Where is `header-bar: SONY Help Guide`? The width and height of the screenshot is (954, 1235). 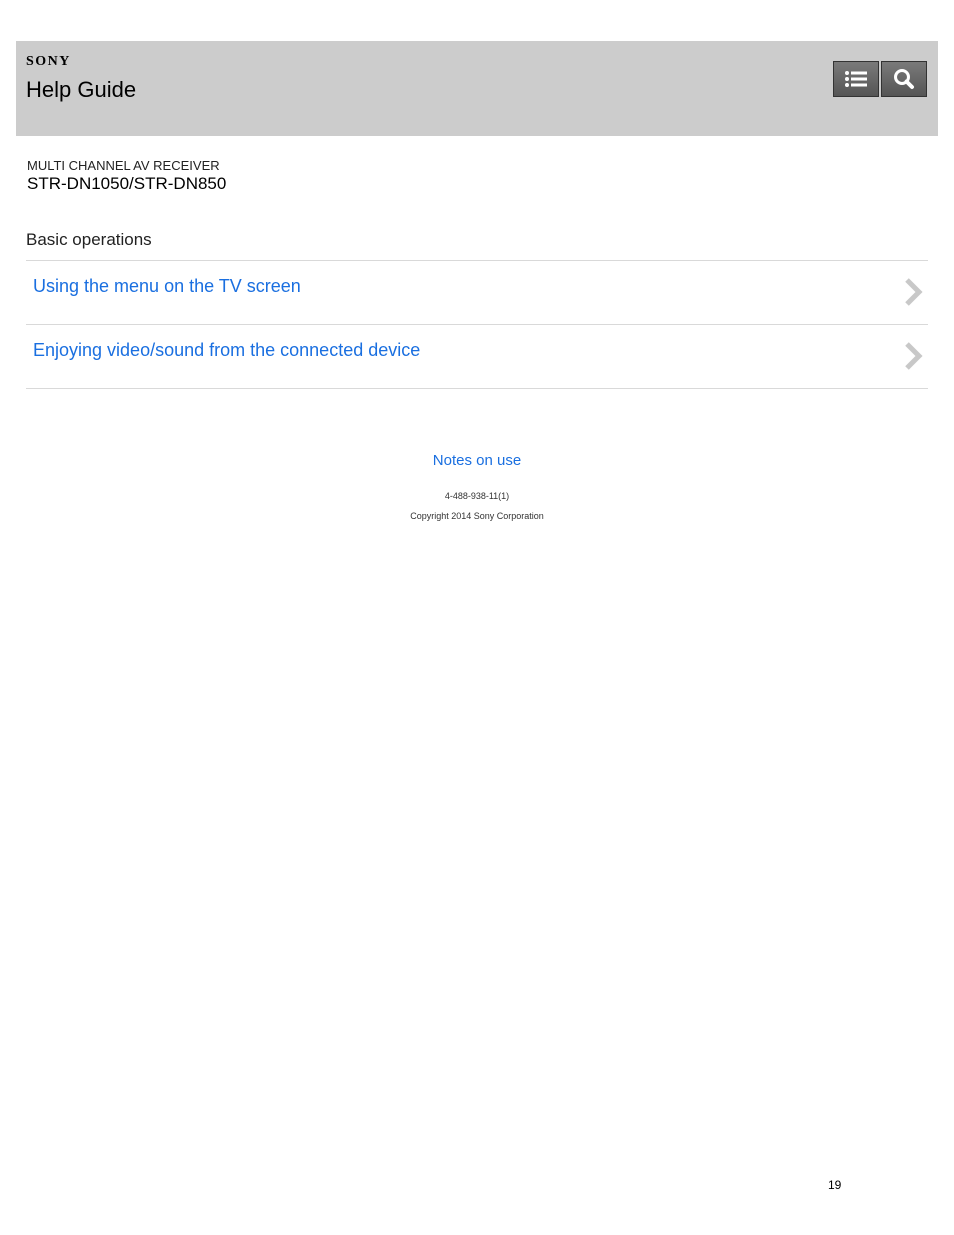
header-bar: SONY Help Guide is located at coordinates (477, 88).